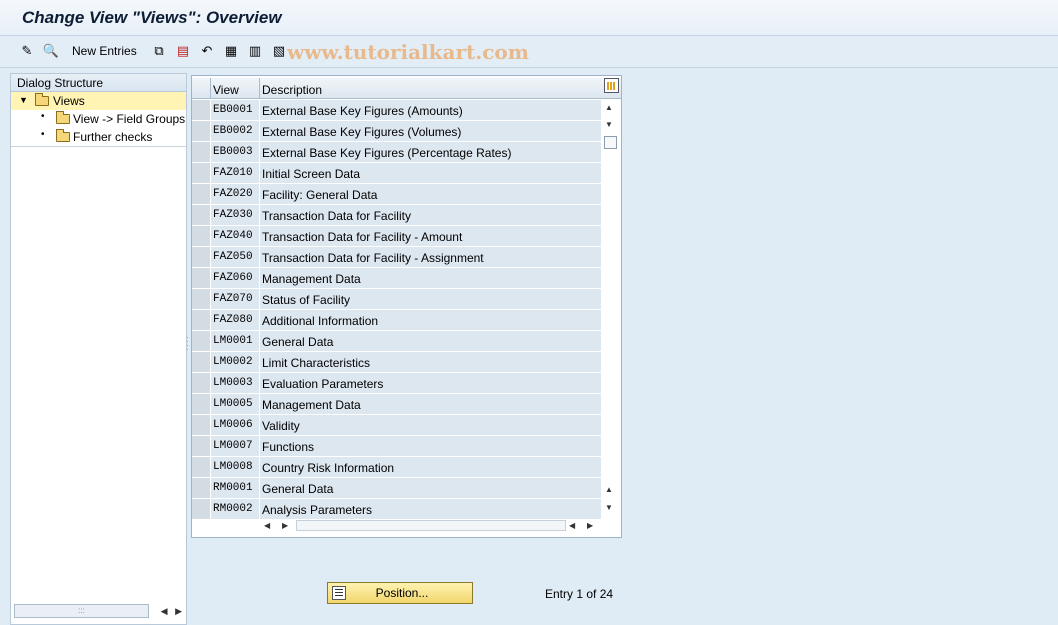 Image resolution: width=1058 pixels, height=625 pixels. What do you see at coordinates (235, 362) in the screenshot?
I see `cell-view: LM0002` at bounding box center [235, 362].